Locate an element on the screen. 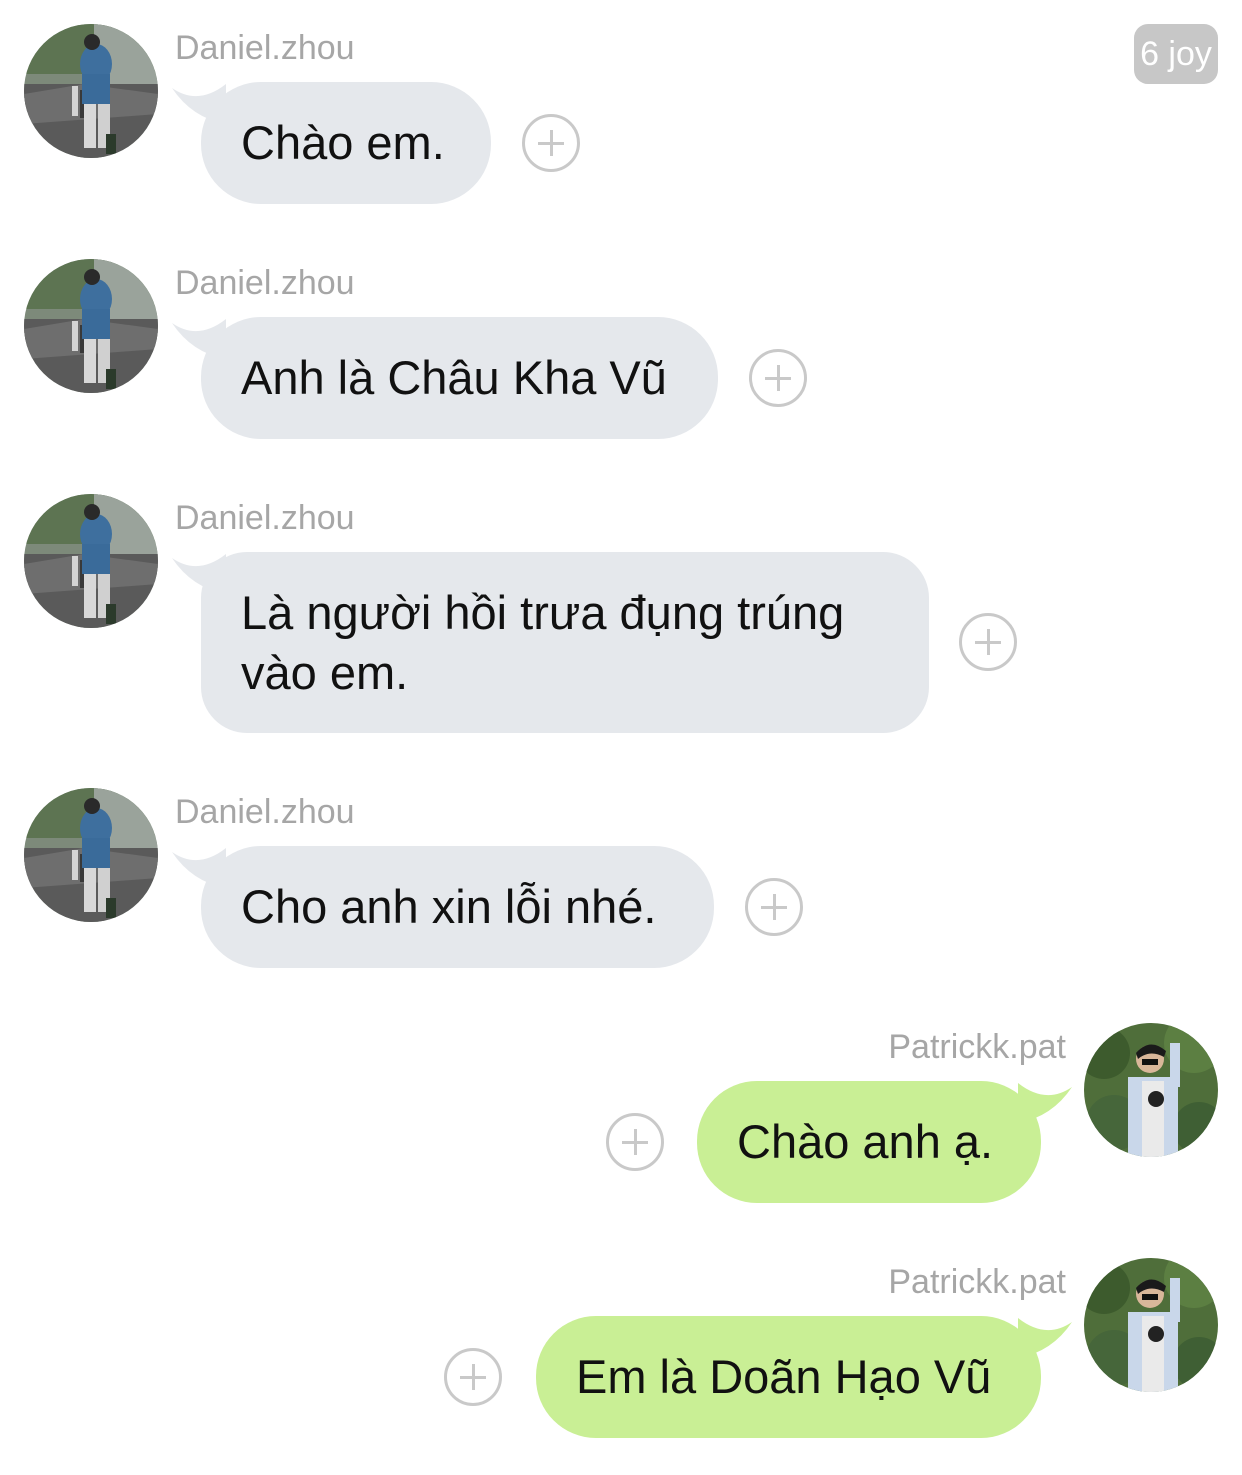 This screenshot has height=1475, width=1242. message-text-line: Là người hồi trưa đụng trúng is located at coordinates (543, 612).